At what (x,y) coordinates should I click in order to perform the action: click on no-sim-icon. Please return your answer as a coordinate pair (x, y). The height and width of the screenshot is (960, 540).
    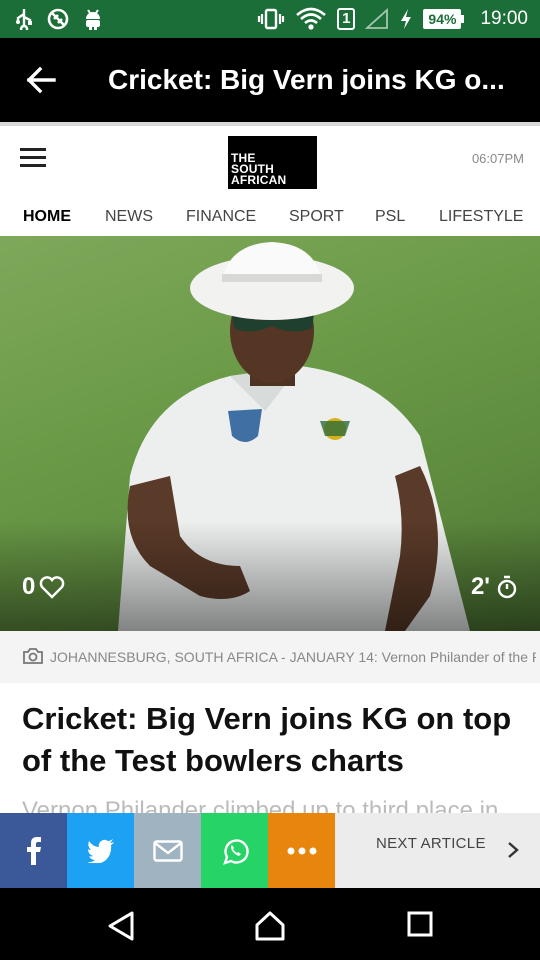
    Looking at the image, I should click on (58, 19).